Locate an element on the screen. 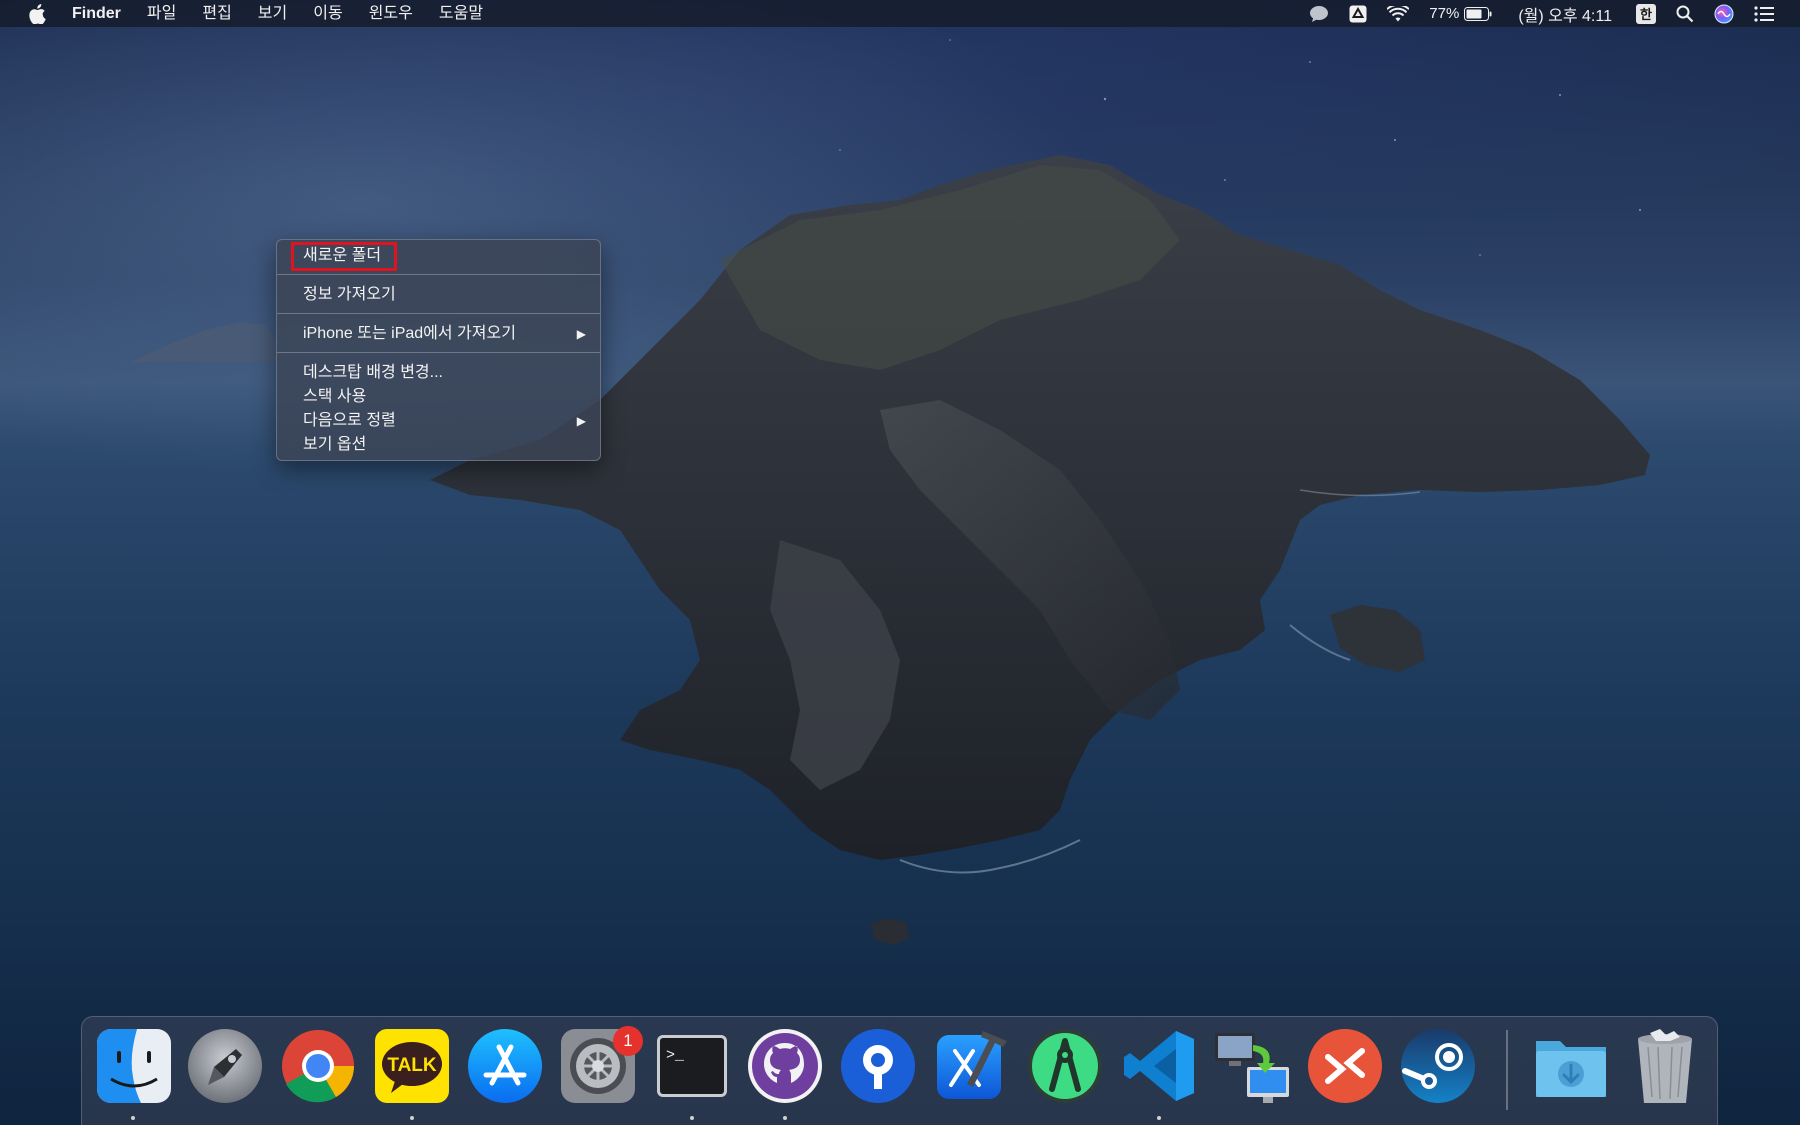 This screenshot has height=1125, width=1800. kakaotalk-icon: TALK is located at coordinates (412, 1066).